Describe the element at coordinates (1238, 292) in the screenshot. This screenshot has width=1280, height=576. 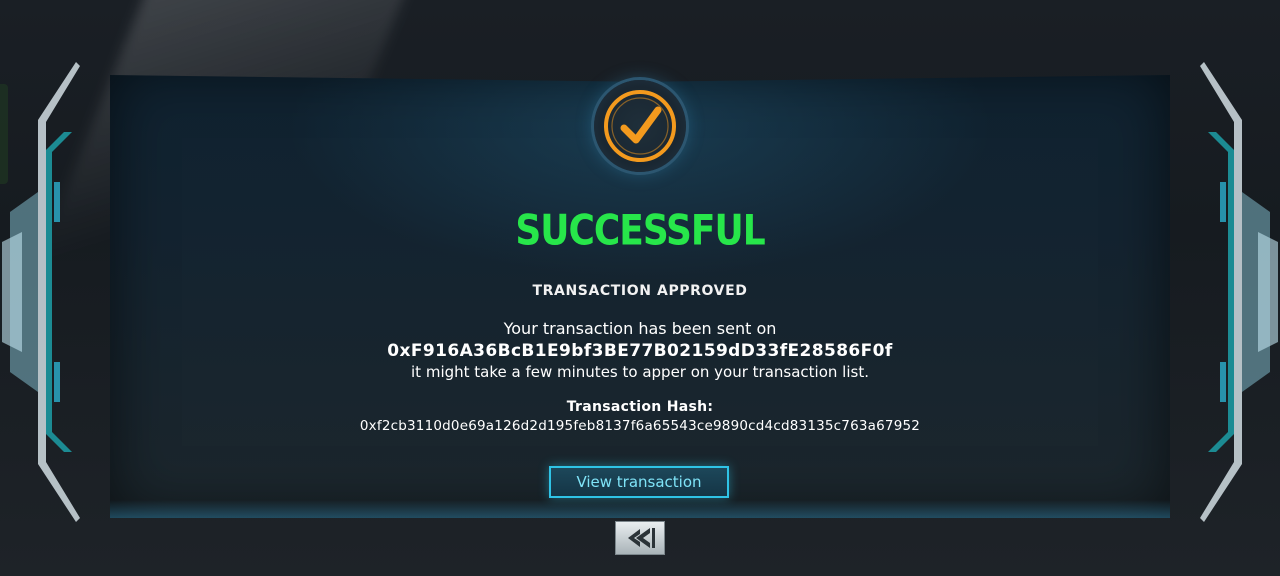
I see `right-frame-ornament` at that location.